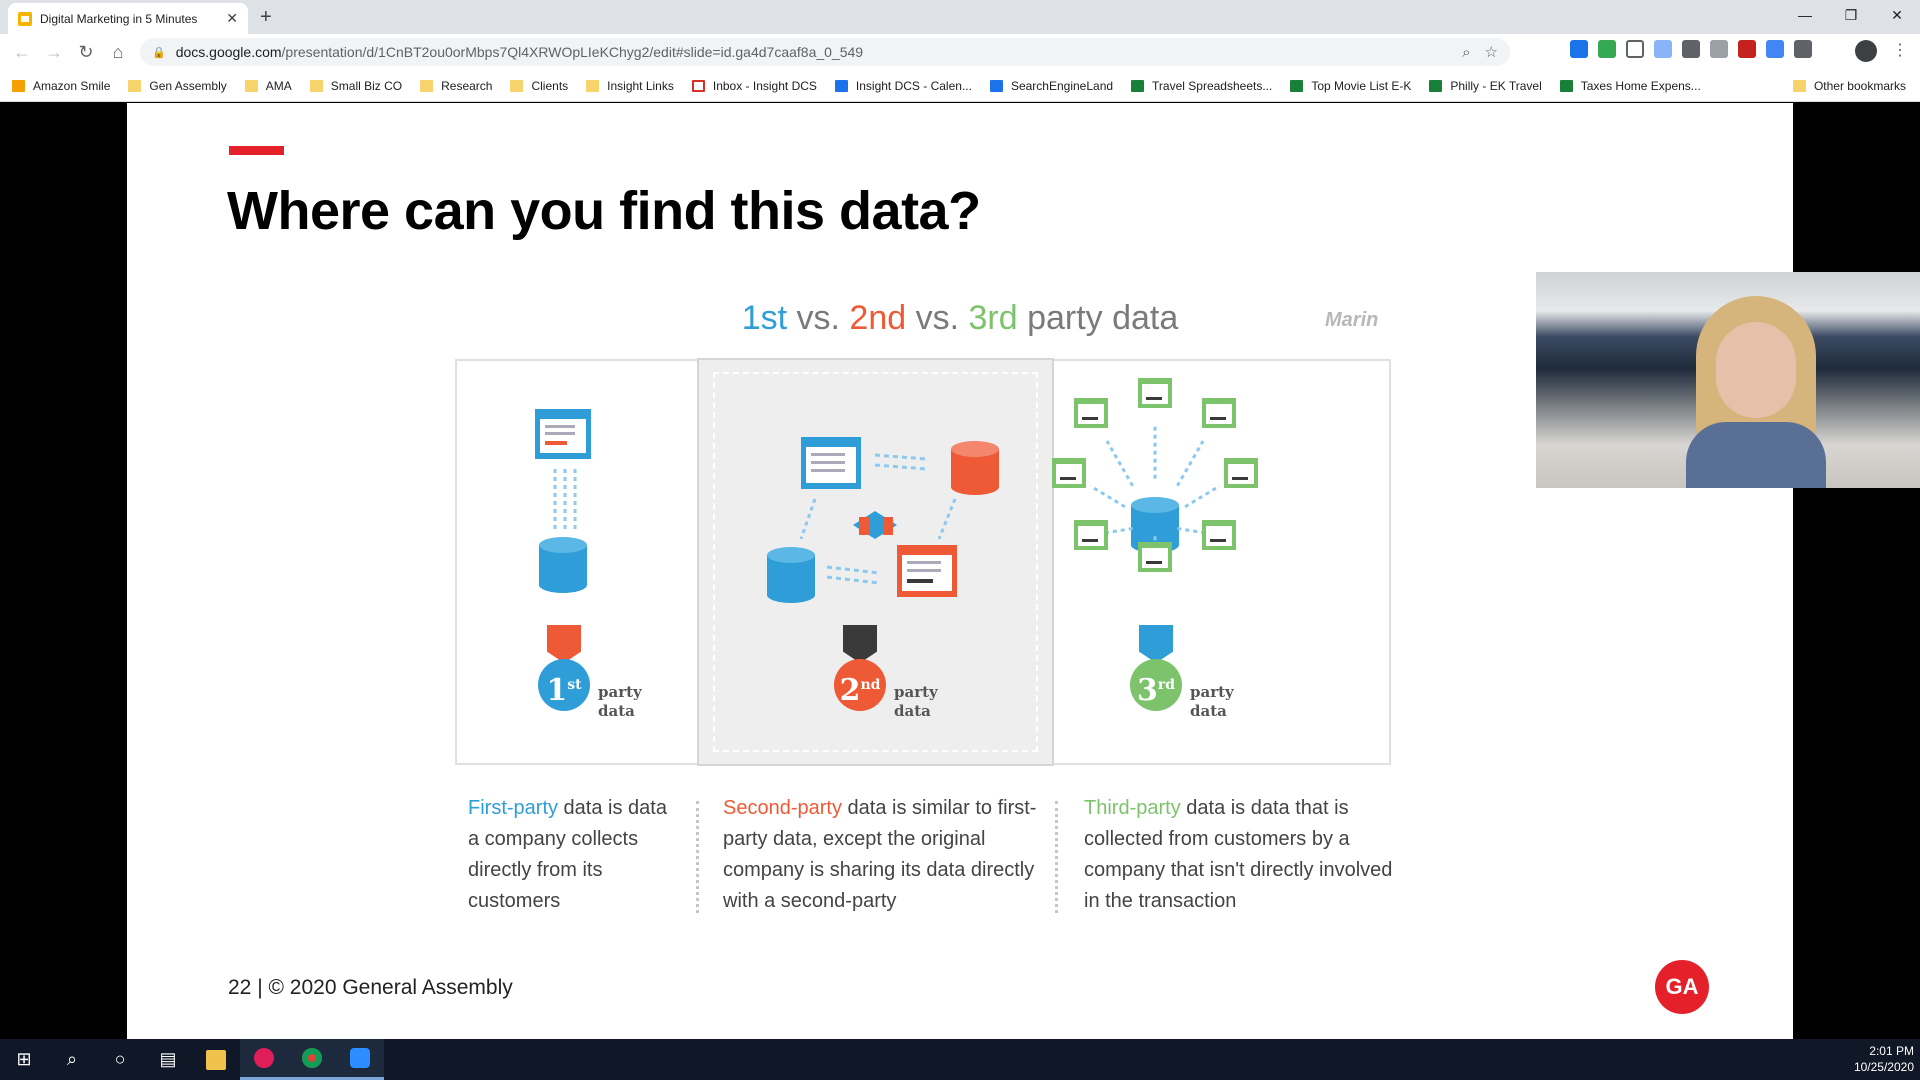 The image size is (1920, 1080). What do you see at coordinates (366, 85) in the screenshot?
I see `bookmark-label: Small Biz CO` at bounding box center [366, 85].